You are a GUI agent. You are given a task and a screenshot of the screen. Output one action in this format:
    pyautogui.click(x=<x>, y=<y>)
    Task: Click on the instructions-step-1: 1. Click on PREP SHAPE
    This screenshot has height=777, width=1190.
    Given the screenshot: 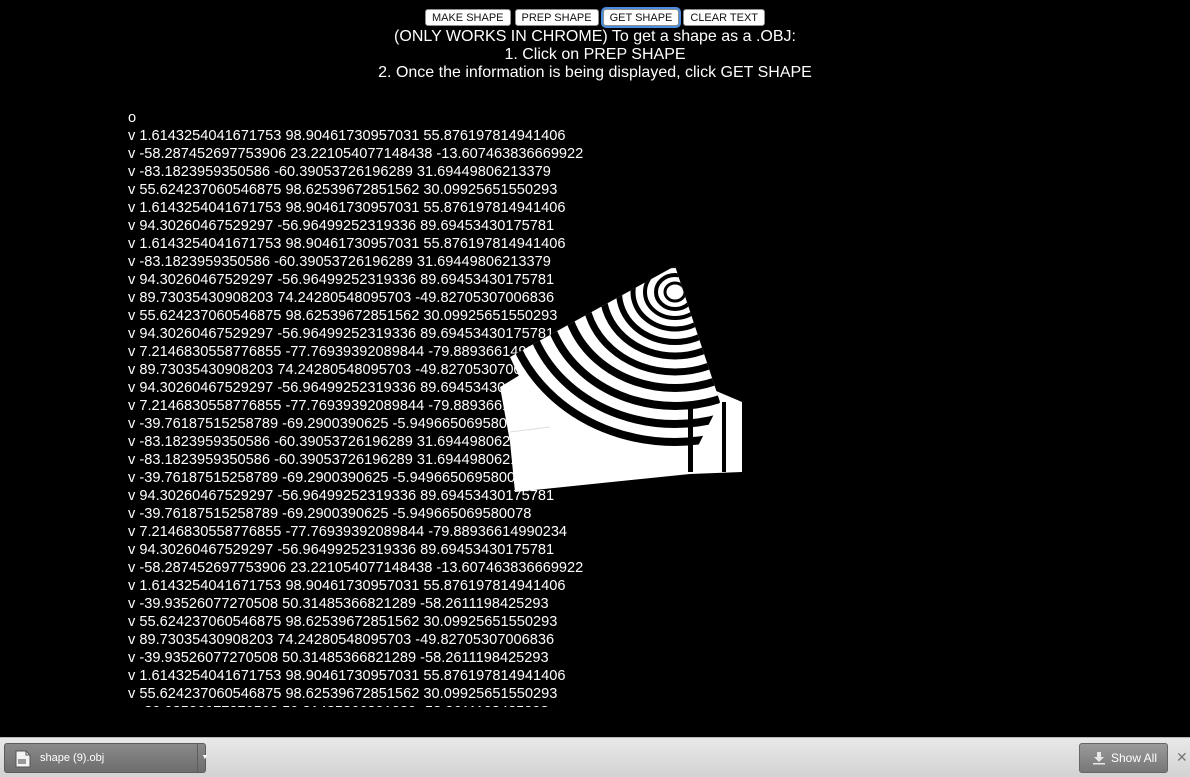 What is the action you would take?
    pyautogui.click(x=595, y=54)
    